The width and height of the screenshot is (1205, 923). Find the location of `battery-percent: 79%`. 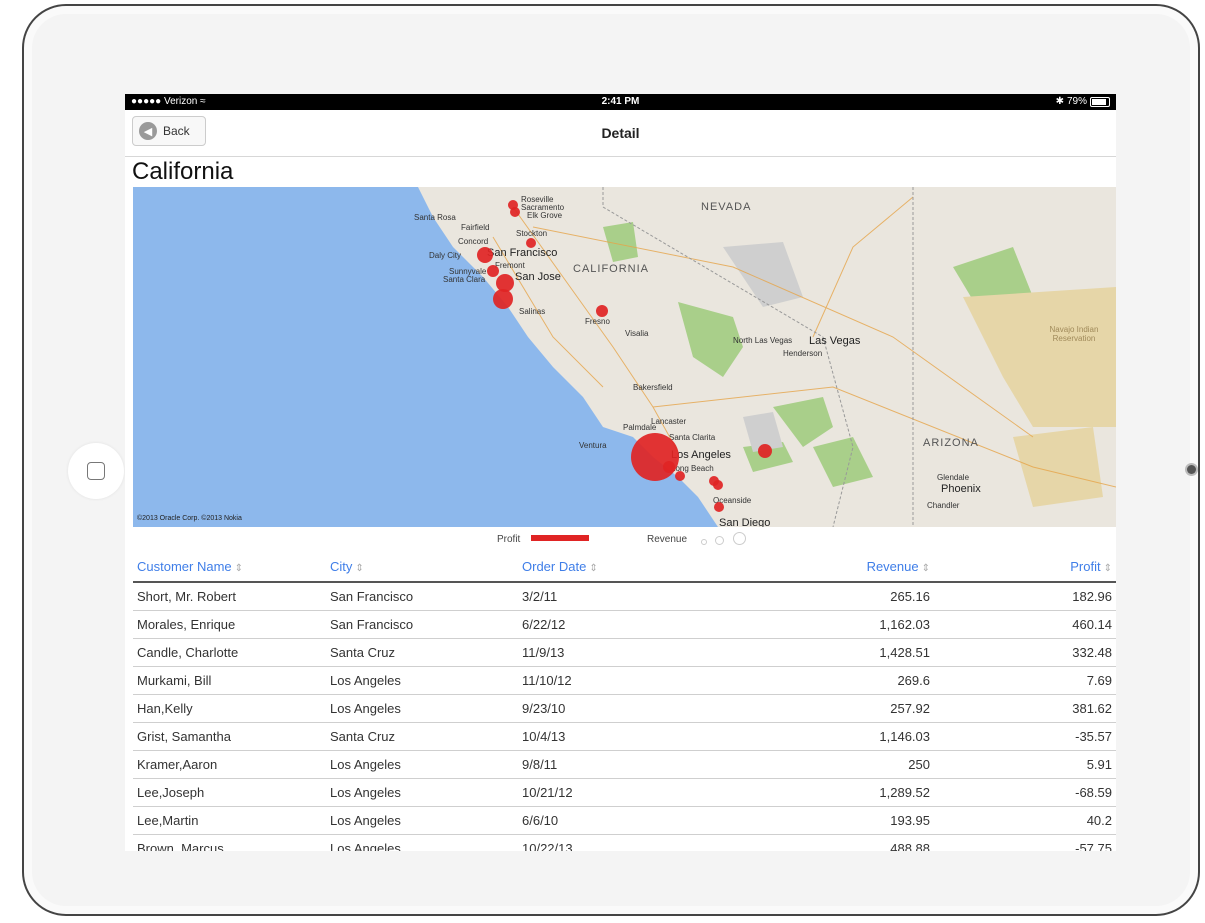

battery-percent: 79% is located at coordinates (1076, 101).